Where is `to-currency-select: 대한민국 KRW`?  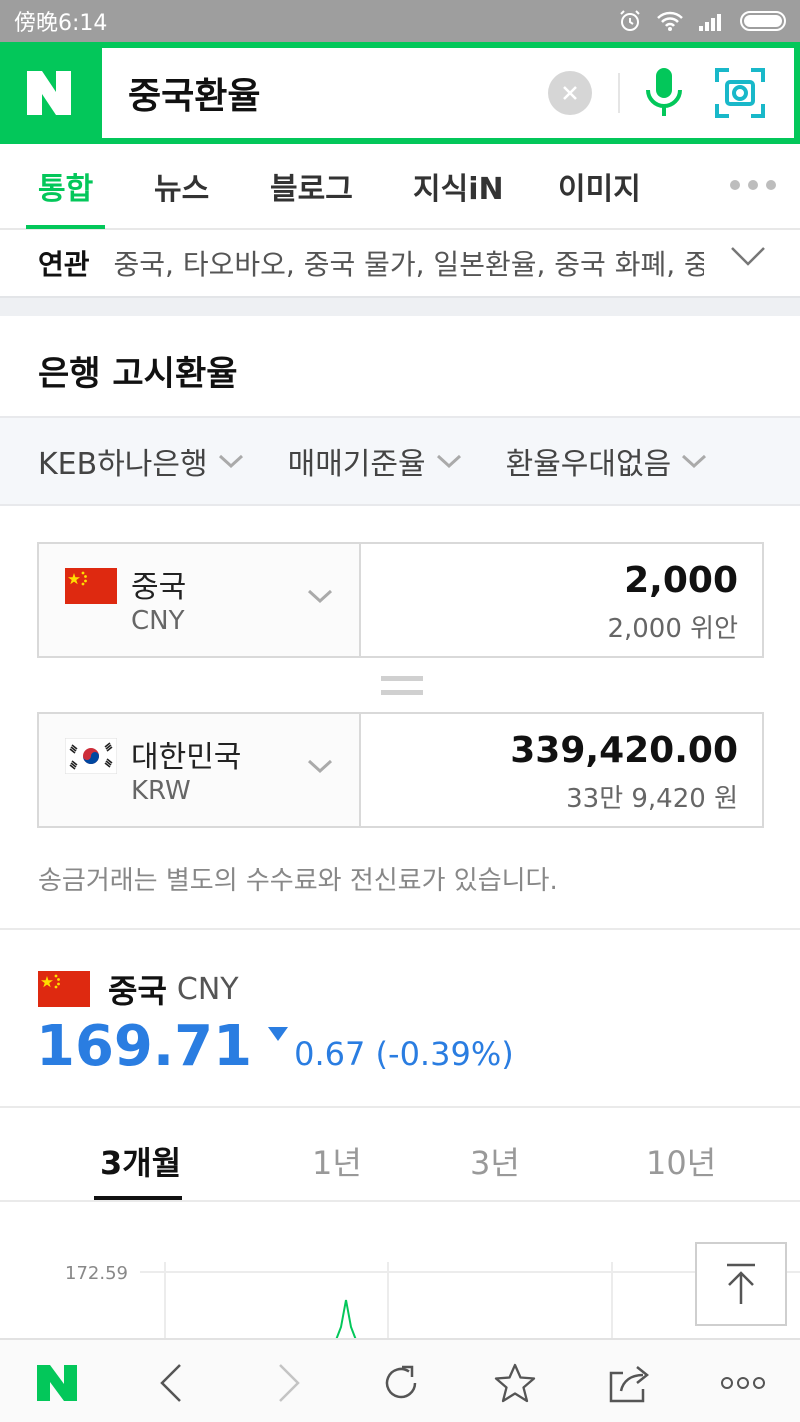
to-currency-select: 대한민국 KRW is located at coordinates (200, 770).